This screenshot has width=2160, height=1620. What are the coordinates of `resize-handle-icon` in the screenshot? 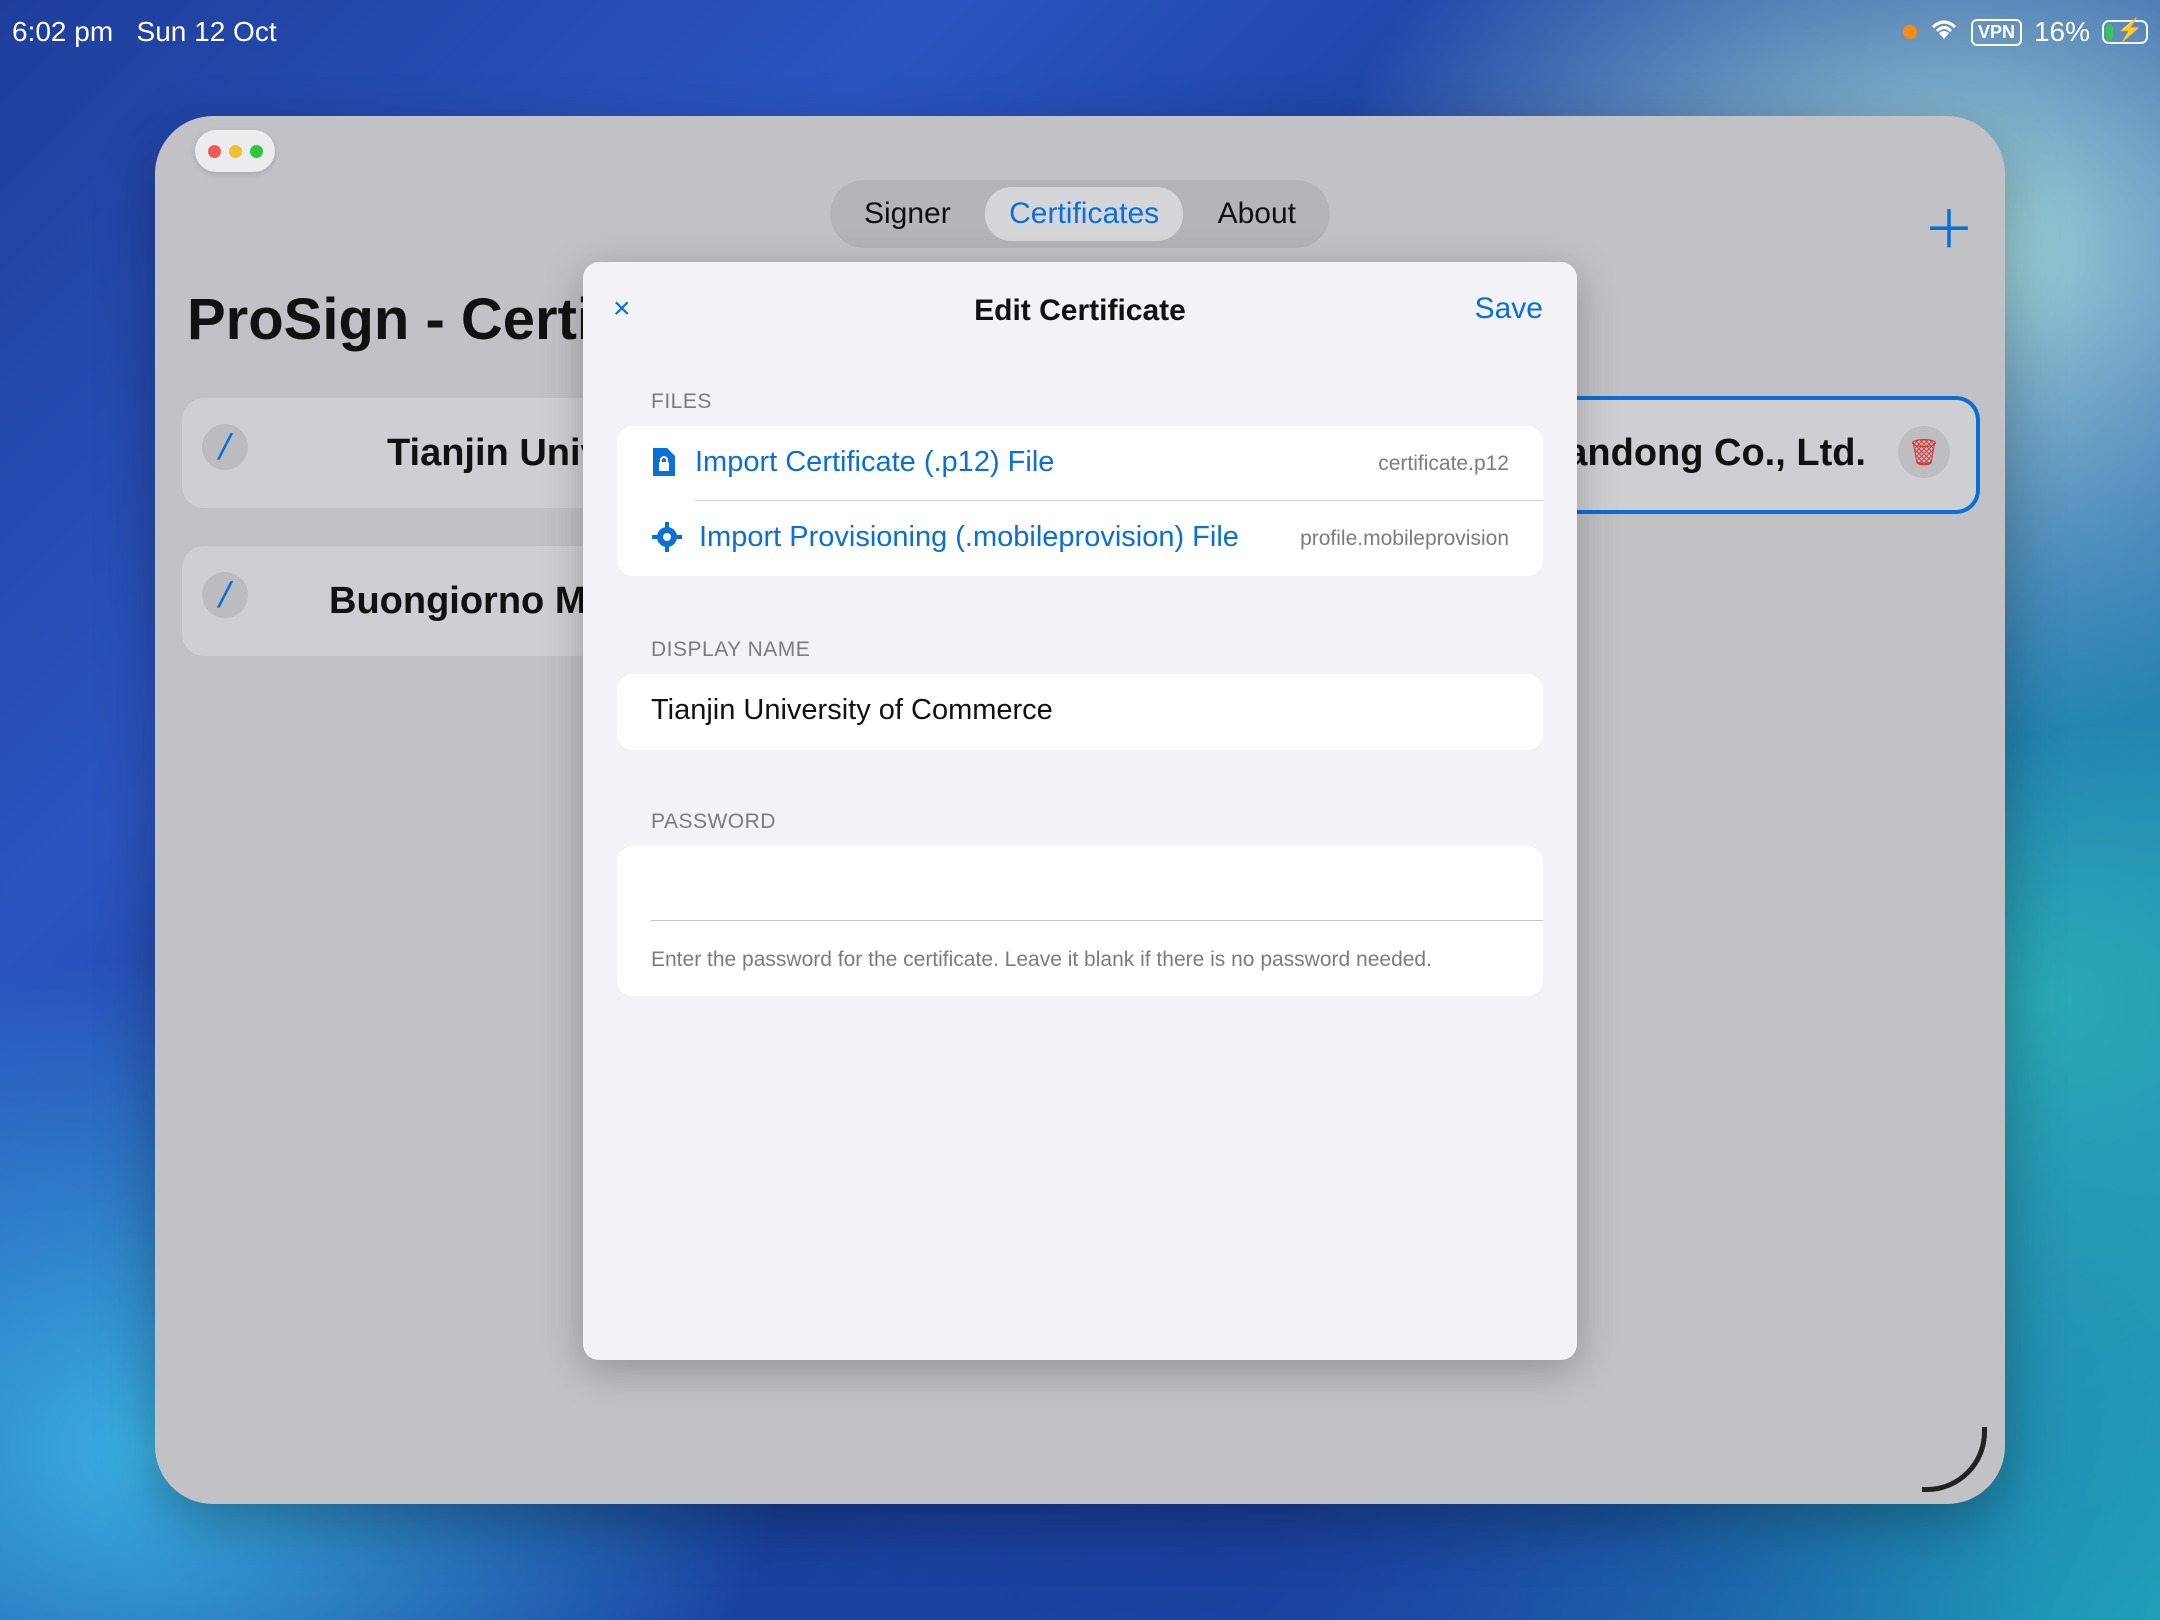 It's located at (1954, 1459).